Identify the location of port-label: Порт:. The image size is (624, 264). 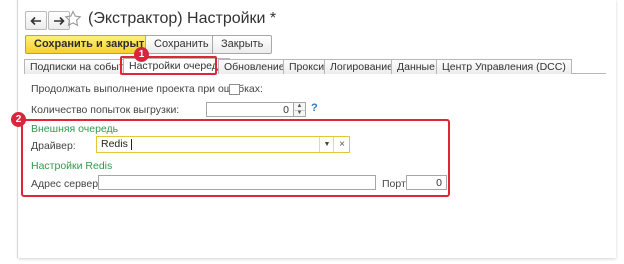
(395, 184).